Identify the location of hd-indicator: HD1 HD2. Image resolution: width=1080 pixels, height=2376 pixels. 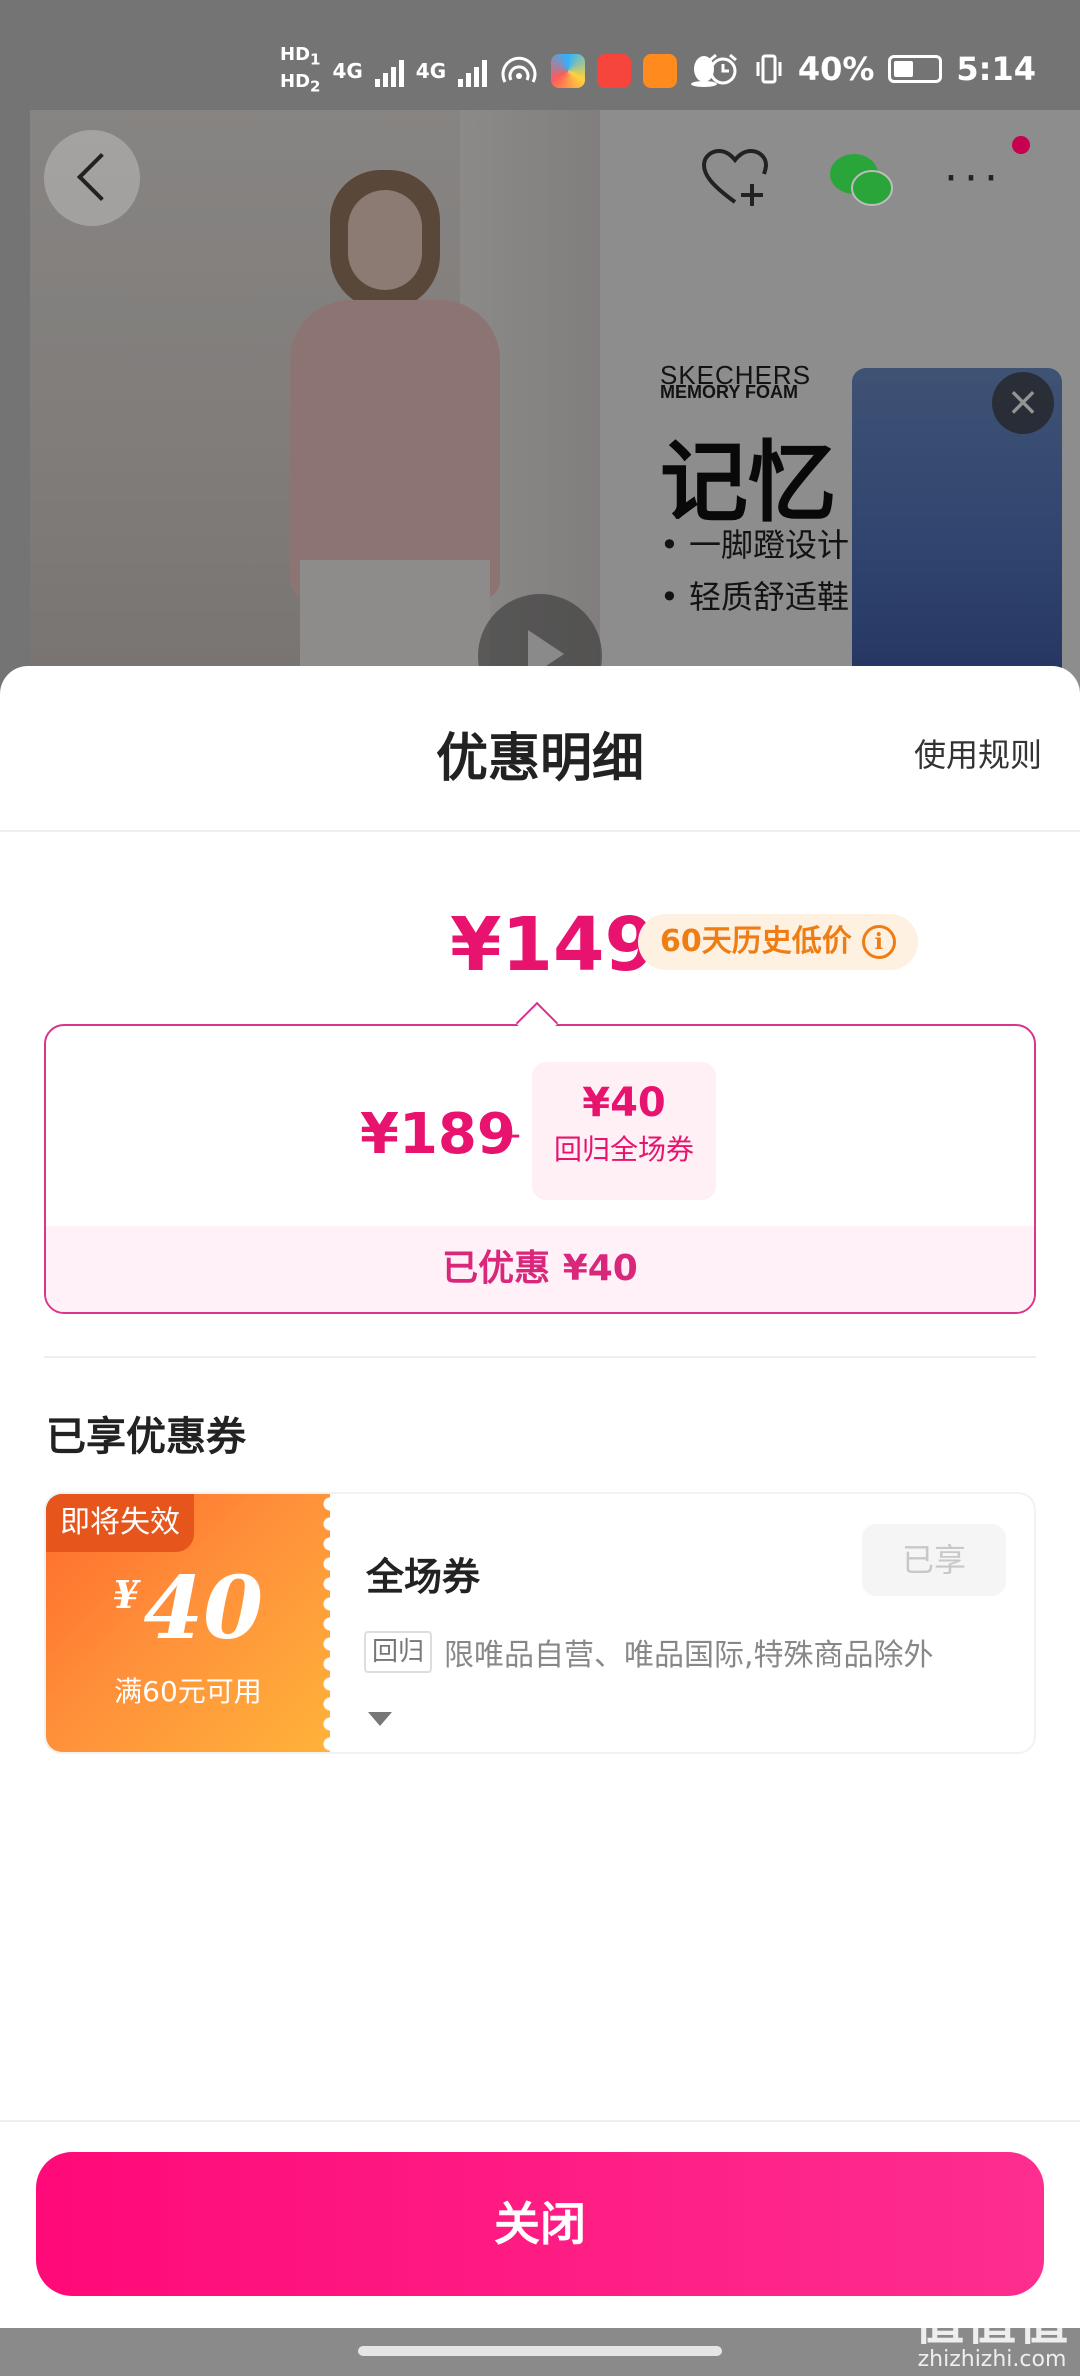
(300, 70).